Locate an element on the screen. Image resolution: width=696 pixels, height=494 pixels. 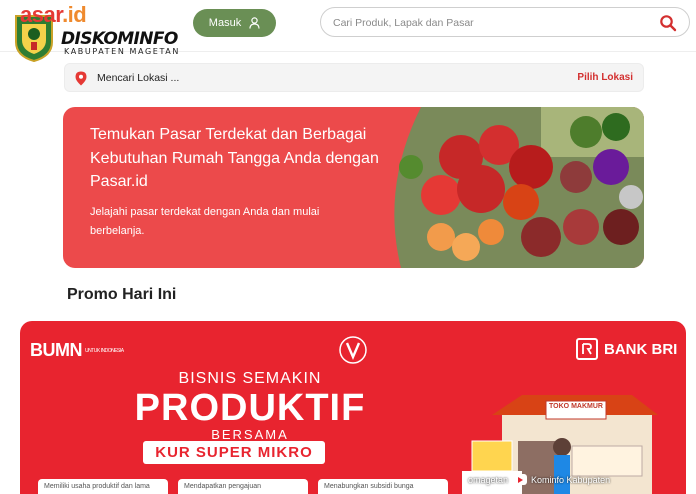
kur-label: KUR SUPER MIKRO is located at coordinates (234, 452).